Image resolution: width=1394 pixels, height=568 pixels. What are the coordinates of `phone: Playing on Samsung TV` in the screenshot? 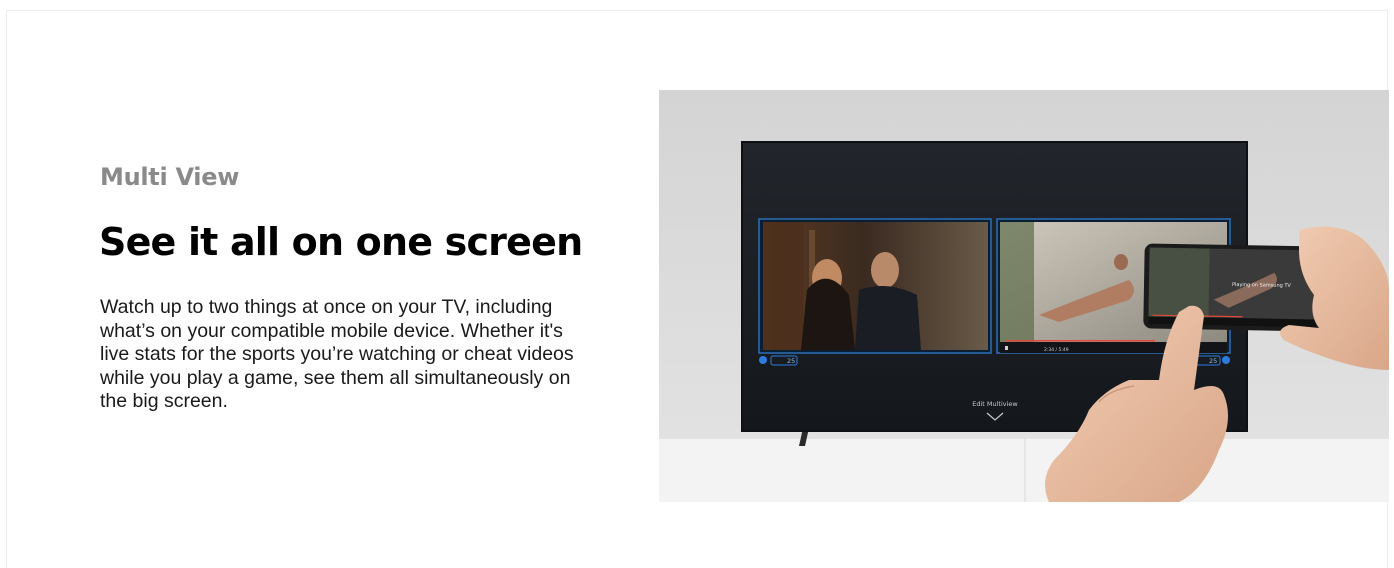 It's located at (1233, 287).